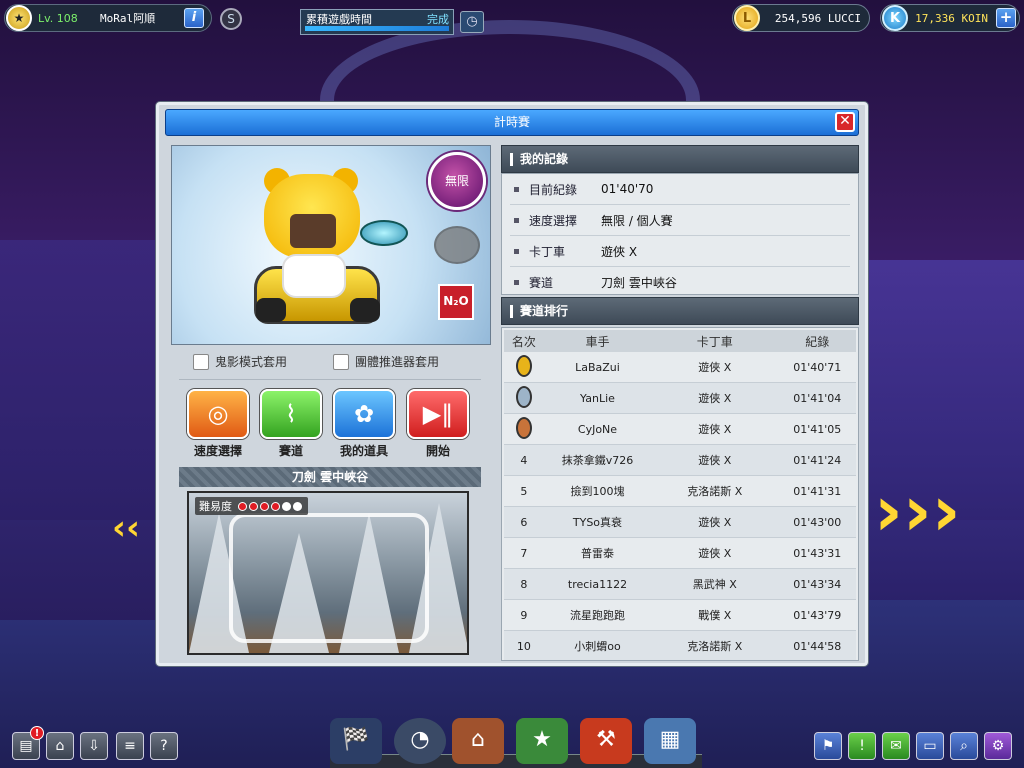 This screenshot has width=1024, height=768. What do you see at coordinates (240, 361) in the screenshot?
I see `ghost-mode-option: 鬼影模式套用` at bounding box center [240, 361].